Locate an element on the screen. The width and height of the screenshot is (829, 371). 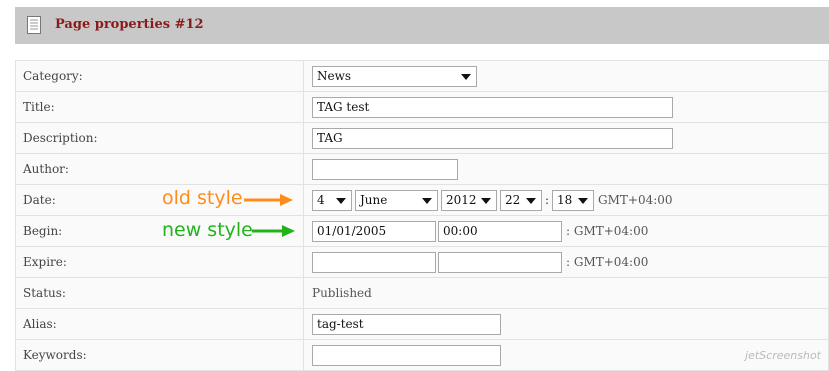
begin-date-input: 01/01/2005 is located at coordinates (374, 231).